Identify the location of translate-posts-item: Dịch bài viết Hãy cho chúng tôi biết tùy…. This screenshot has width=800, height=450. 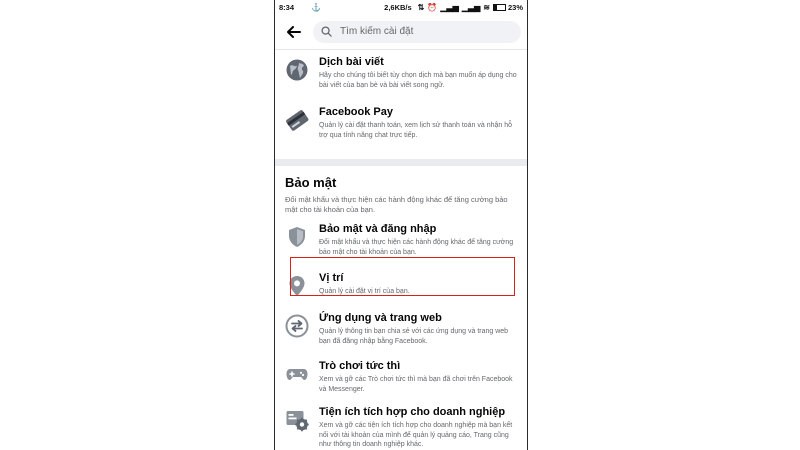
(401, 73).